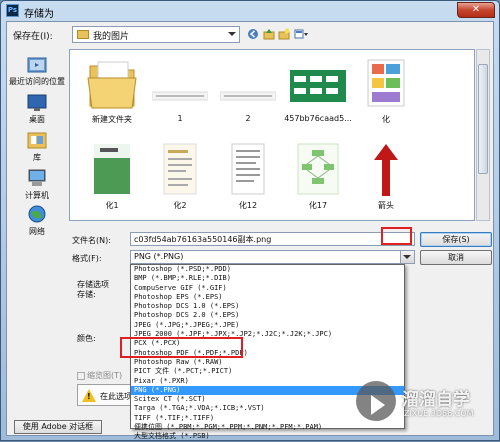 The width and height of the screenshot is (500, 442). I want to click on network-icon, so click(37, 214).